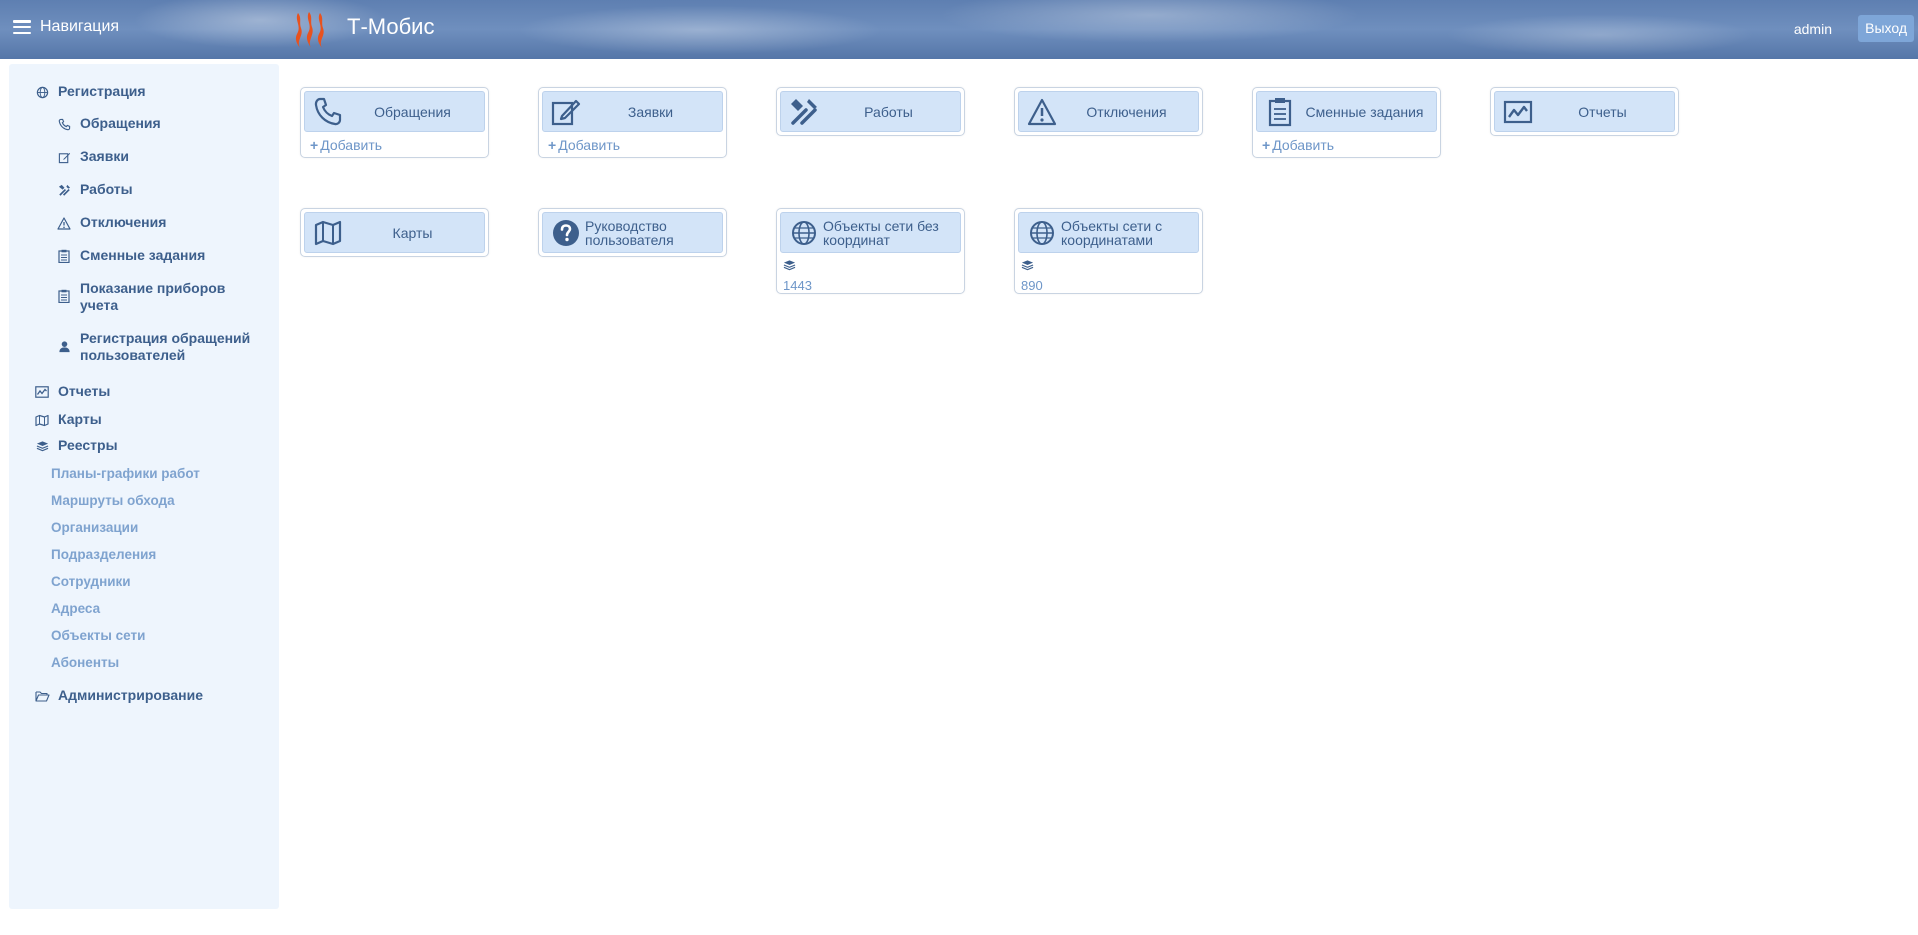 The image size is (1918, 935). I want to click on requests-button: Заявки, so click(632, 111).